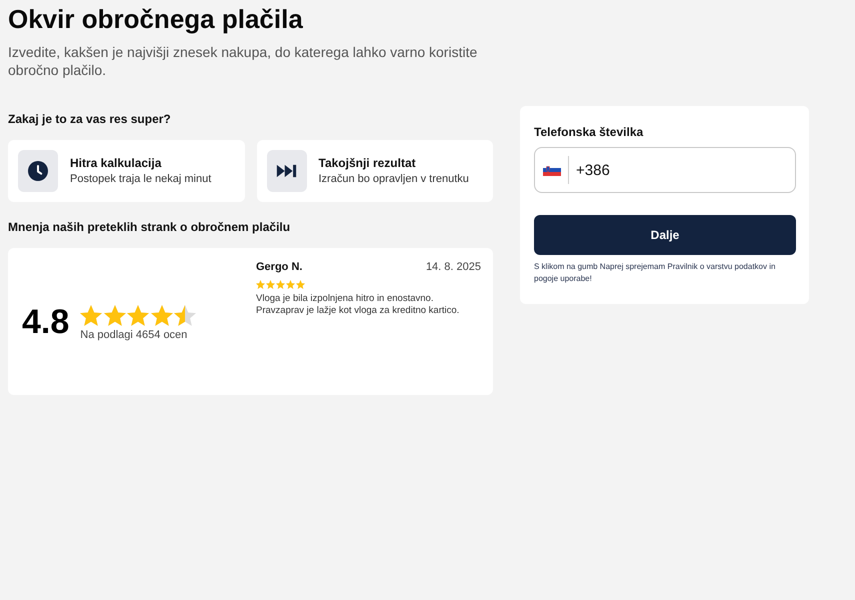 This screenshot has height=600, width=855. What do you see at coordinates (655, 273) in the screenshot?
I see `terms-text: S klikom na gumb Naprej sprejemam Pravilnik o varstvu podatkov in pogoje uporabe!` at bounding box center [655, 273].